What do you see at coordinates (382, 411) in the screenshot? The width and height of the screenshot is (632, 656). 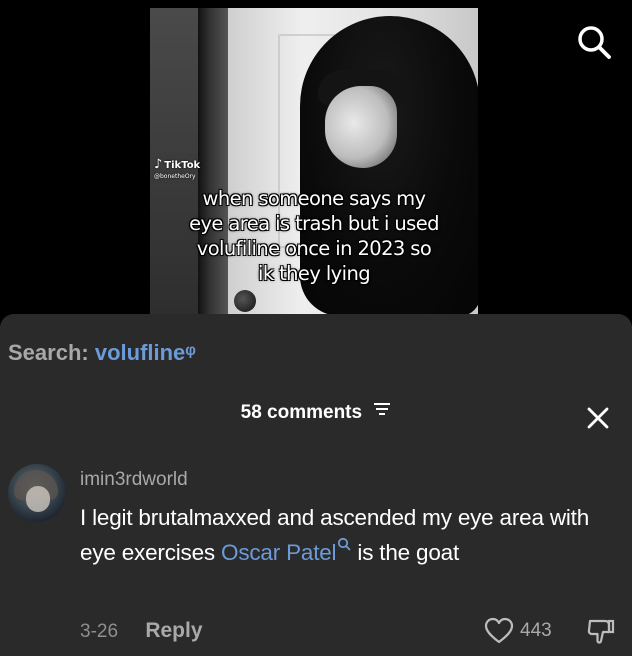 I see `sort-lines-icon` at bounding box center [382, 411].